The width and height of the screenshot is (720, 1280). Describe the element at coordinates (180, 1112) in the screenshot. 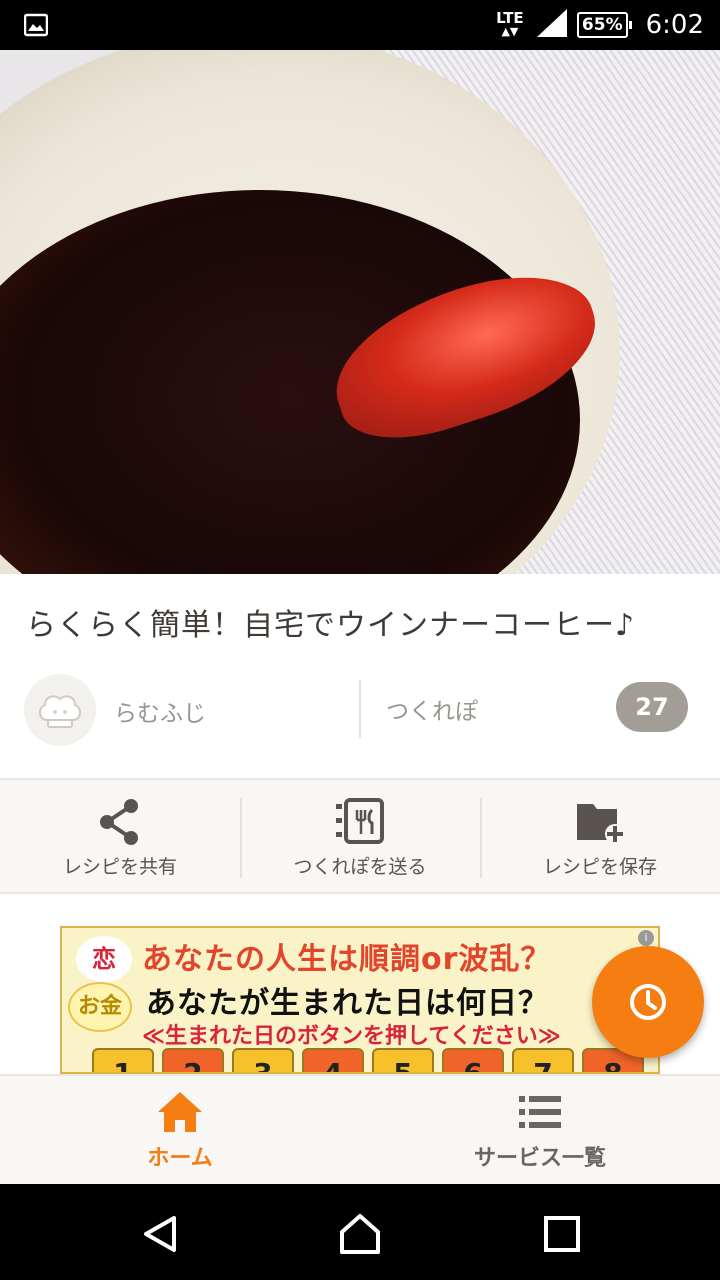

I see `home-icon` at that location.